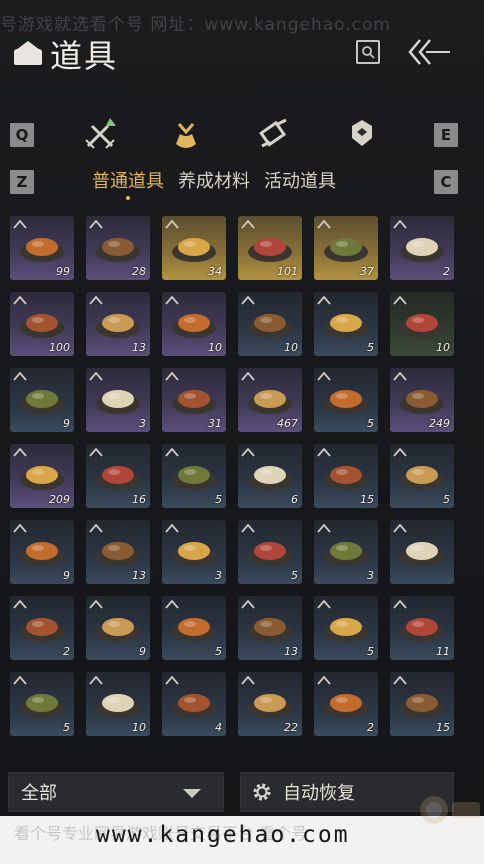  I want to click on braised-meat-icon, so click(118, 326).